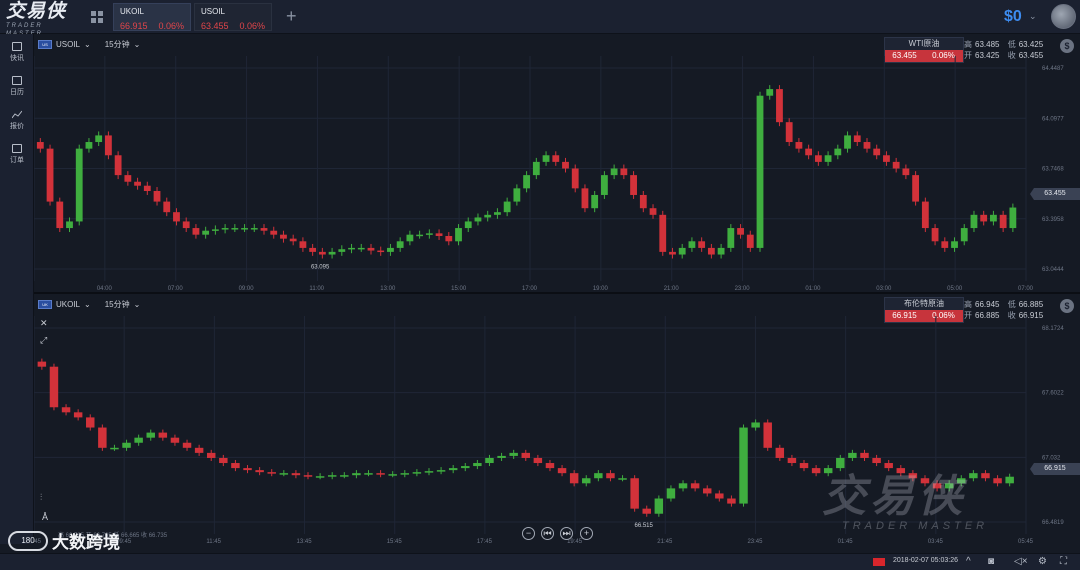 This screenshot has width=1080, height=570. Describe the element at coordinates (1021, 561) in the screenshot. I see `mute-icon: ◁×` at that location.